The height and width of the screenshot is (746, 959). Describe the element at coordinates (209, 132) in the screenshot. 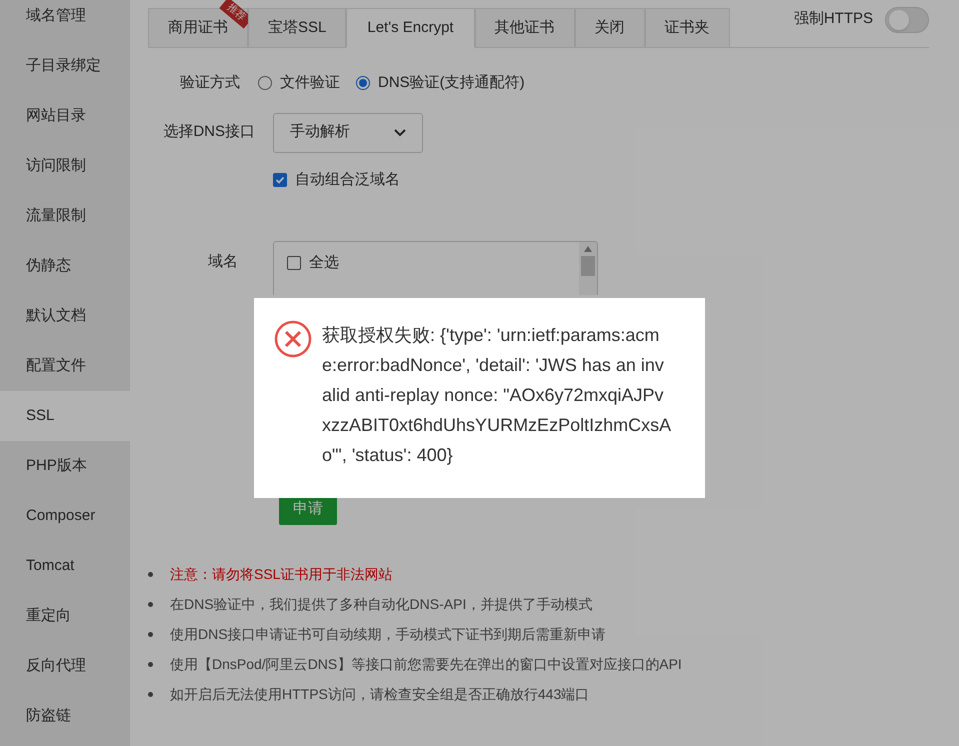

I see `field-label: 选择DNS接口` at that location.